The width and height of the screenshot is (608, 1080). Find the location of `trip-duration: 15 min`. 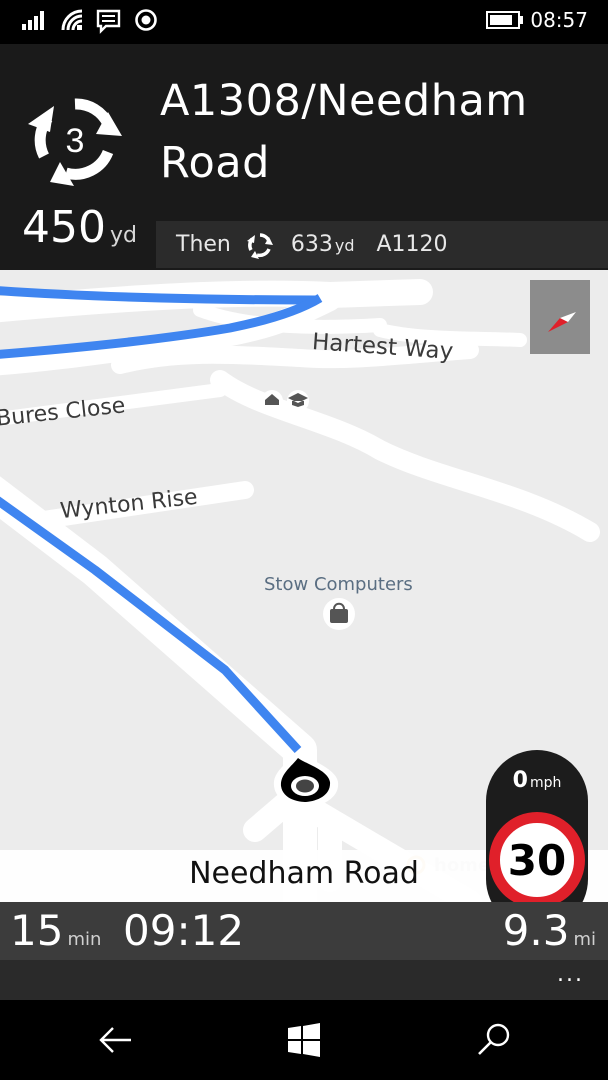

trip-duration: 15 min is located at coordinates (55, 930).